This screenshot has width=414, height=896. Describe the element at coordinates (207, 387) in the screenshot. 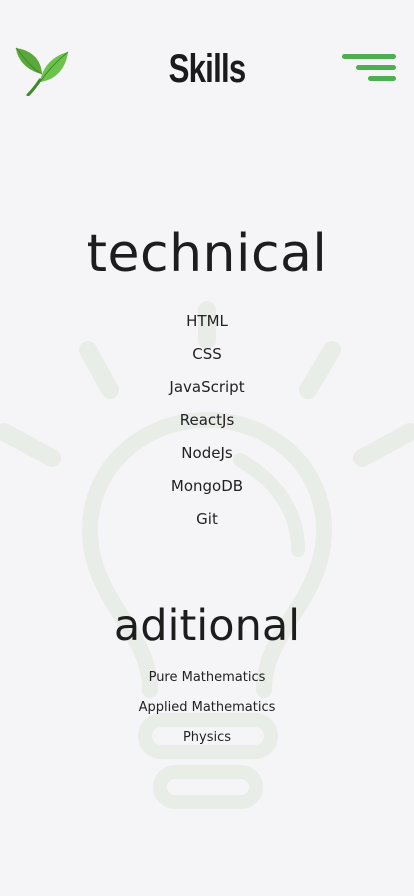

I see `skill-item: JavaScript` at that location.